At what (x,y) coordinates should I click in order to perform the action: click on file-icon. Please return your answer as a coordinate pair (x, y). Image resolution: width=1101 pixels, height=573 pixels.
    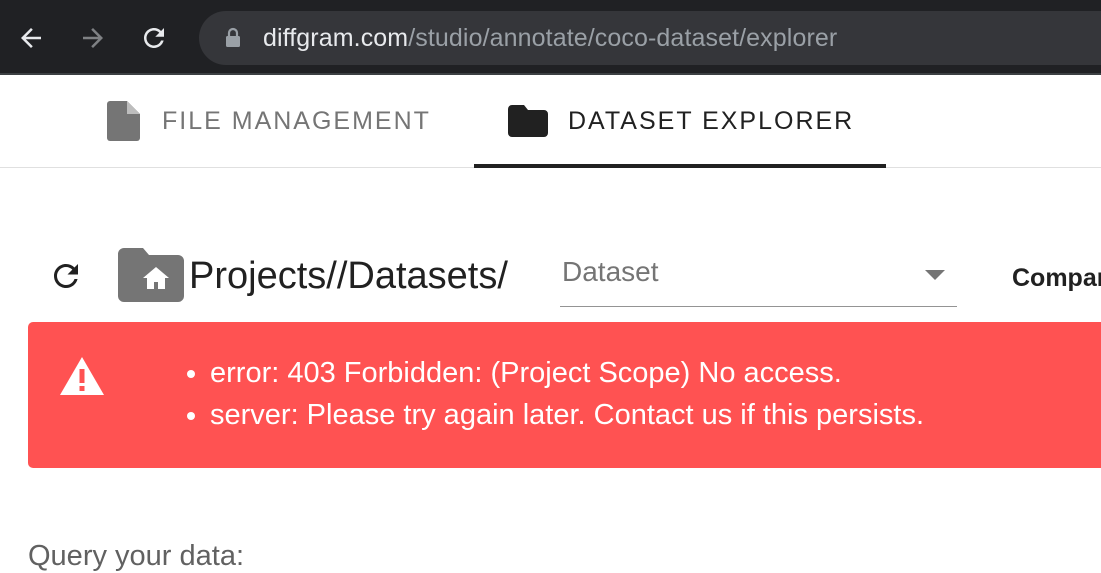
    Looking at the image, I should click on (123, 121).